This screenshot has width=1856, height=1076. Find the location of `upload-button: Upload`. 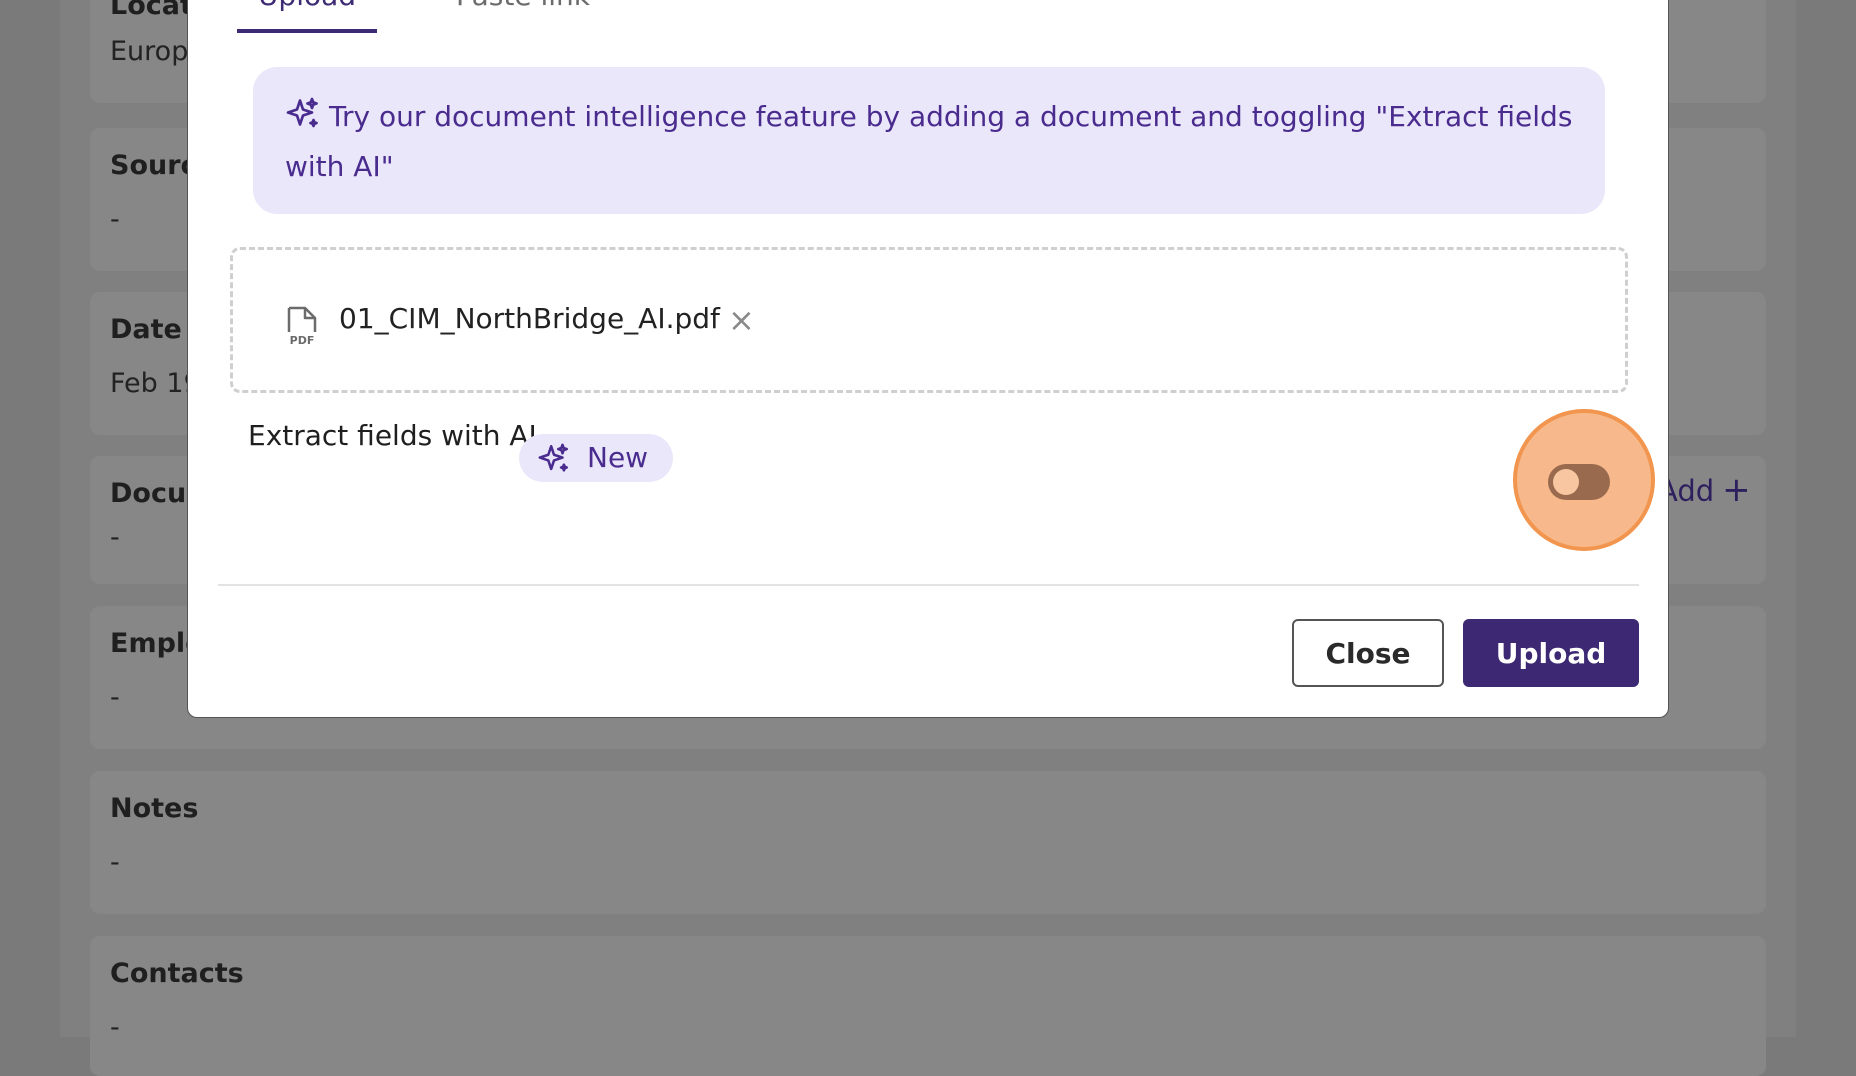

upload-button: Upload is located at coordinates (1551, 653).